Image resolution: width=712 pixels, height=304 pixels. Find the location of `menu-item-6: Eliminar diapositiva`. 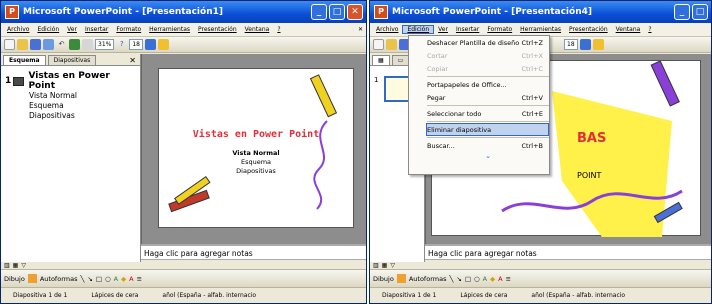

menu-item-6: Eliminar diapositiva is located at coordinates (487, 129).